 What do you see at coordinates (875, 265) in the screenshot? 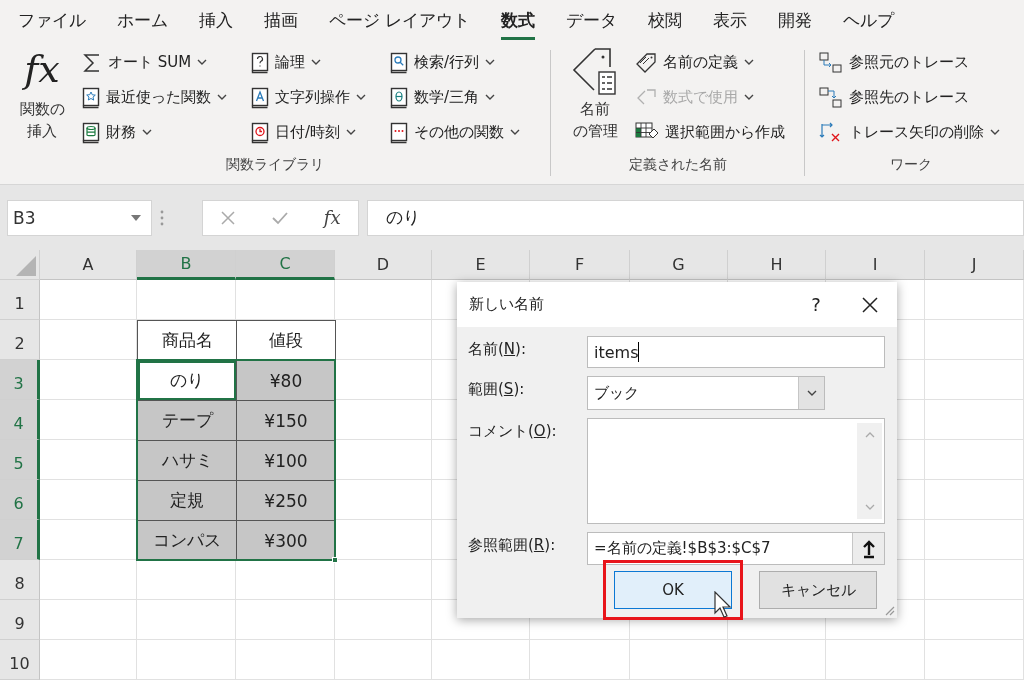
I see `column-header: I` at bounding box center [875, 265].